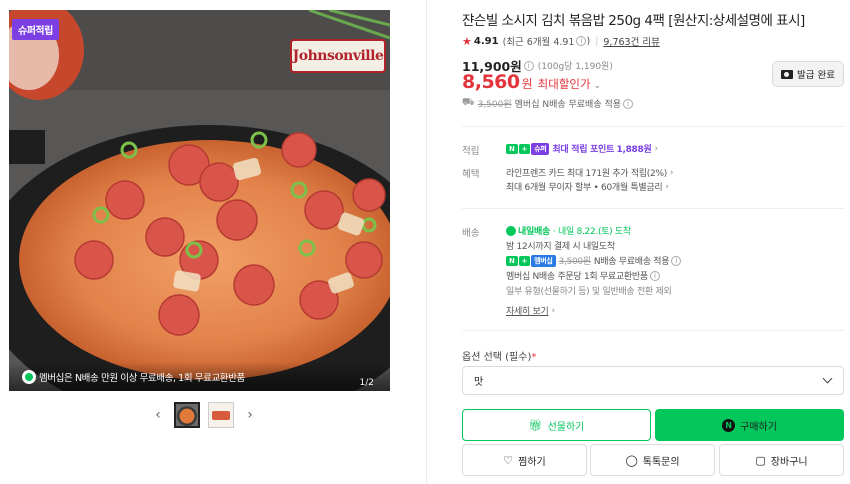 The width and height of the screenshot is (850, 484). What do you see at coordinates (471, 233) in the screenshot?
I see `delivery-label: 배송` at bounding box center [471, 233].